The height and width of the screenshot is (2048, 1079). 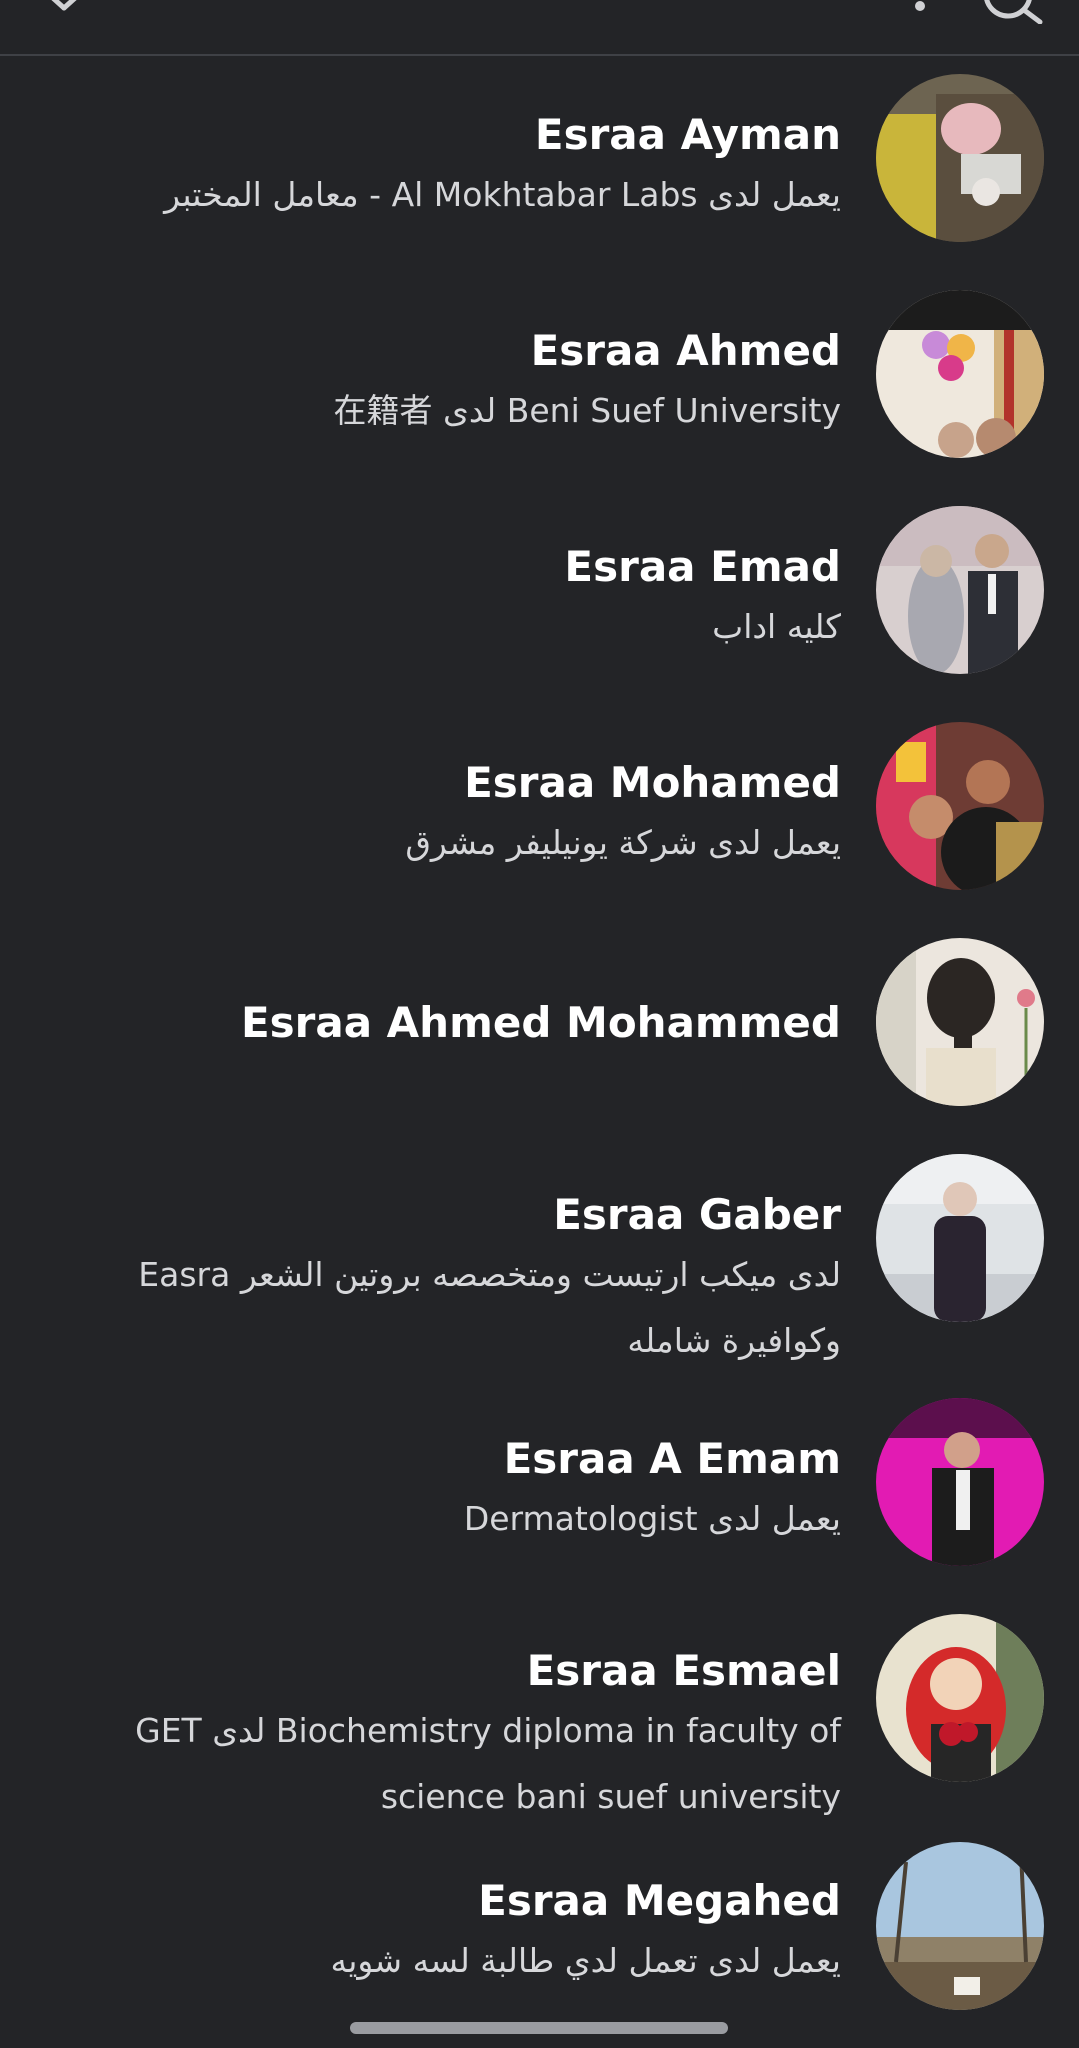 I want to click on list-item: Esraa Emad كليه اداب, so click(x=539, y=596).